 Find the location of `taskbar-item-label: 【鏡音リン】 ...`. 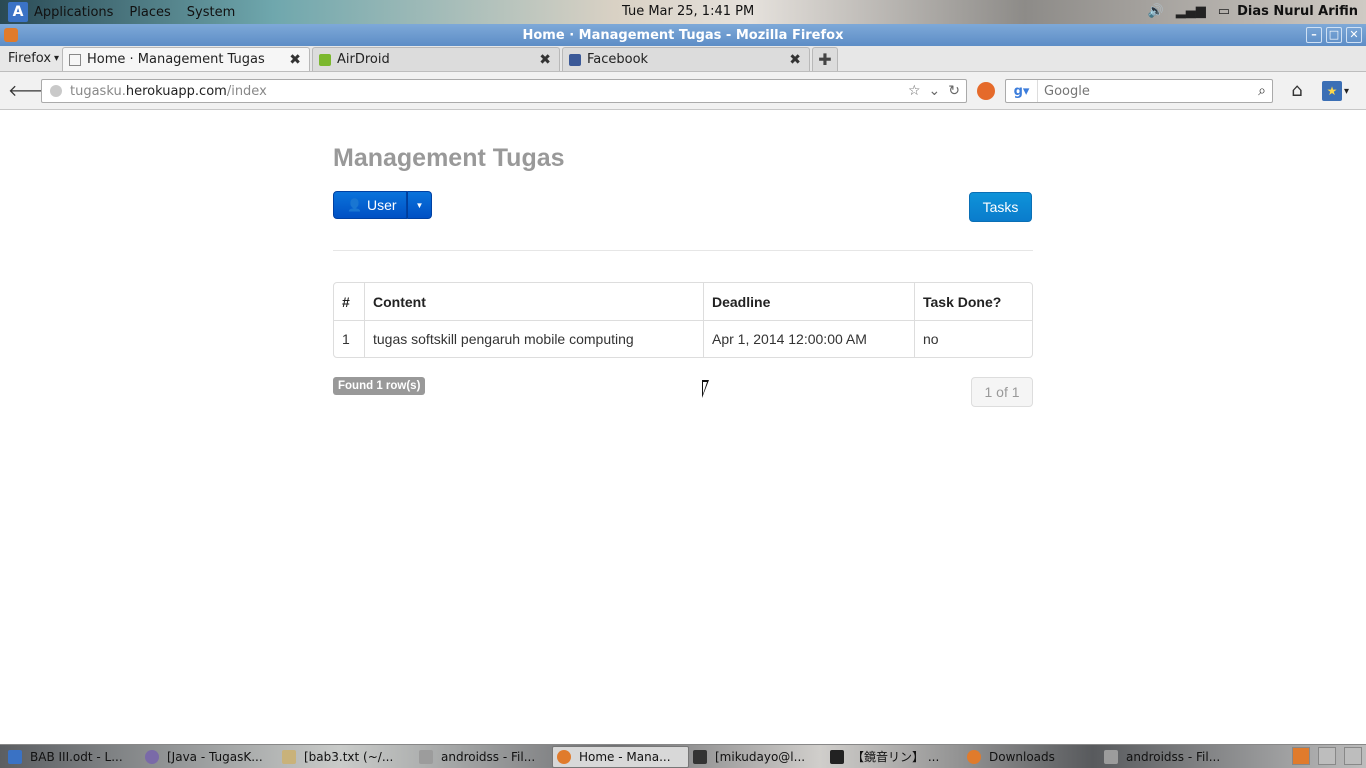

taskbar-item-label: 【鏡音リン】 ... is located at coordinates (896, 757).